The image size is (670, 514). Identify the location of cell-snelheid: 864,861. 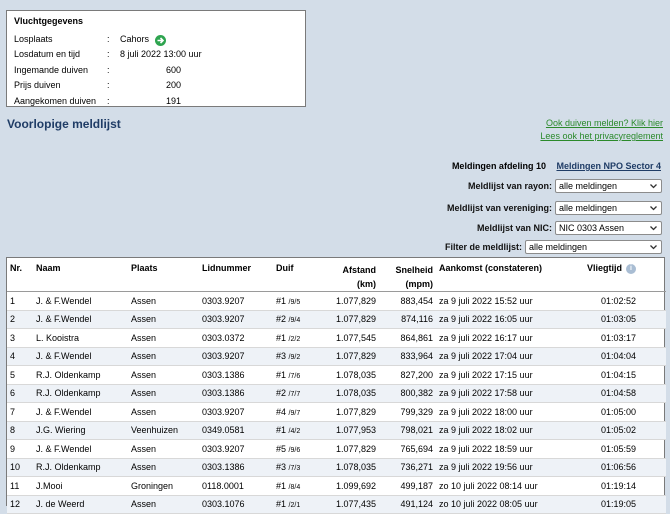
(416, 337).